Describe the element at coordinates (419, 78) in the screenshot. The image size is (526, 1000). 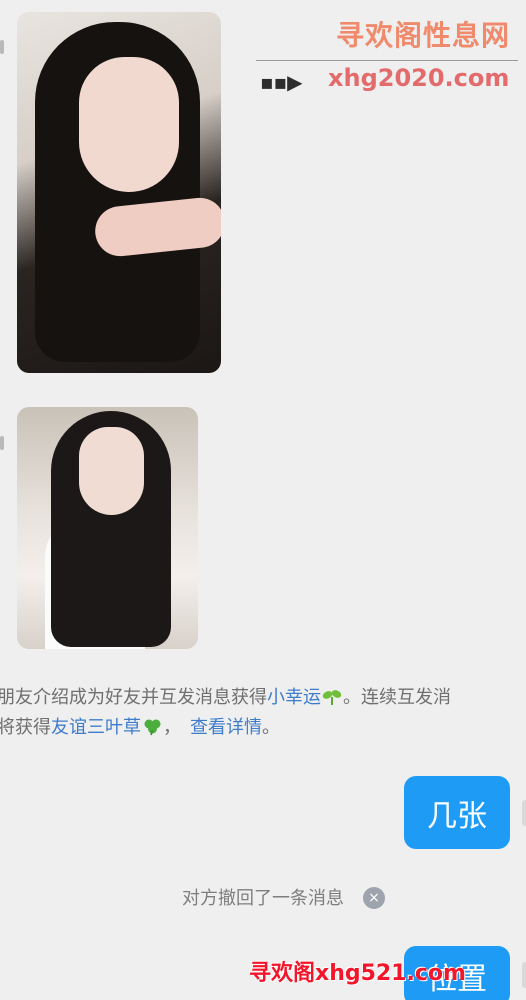
I see `watermark-url: xhg2020.com` at that location.